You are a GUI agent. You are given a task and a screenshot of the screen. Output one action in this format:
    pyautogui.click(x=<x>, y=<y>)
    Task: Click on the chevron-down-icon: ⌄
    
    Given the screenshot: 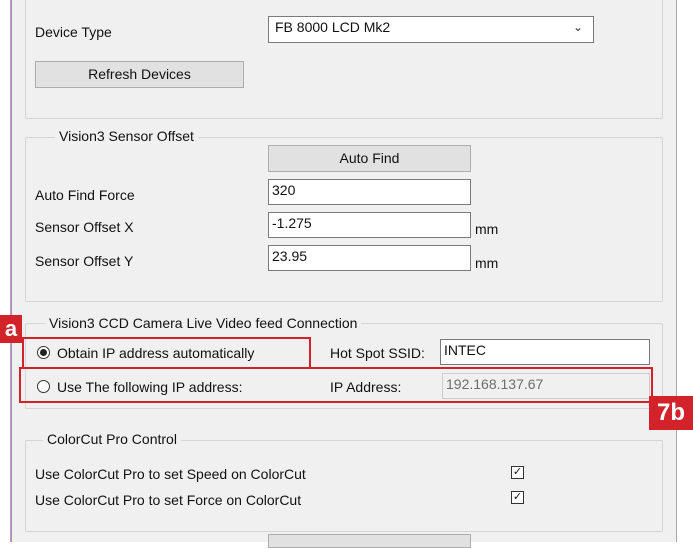 What is the action you would take?
    pyautogui.click(x=578, y=27)
    